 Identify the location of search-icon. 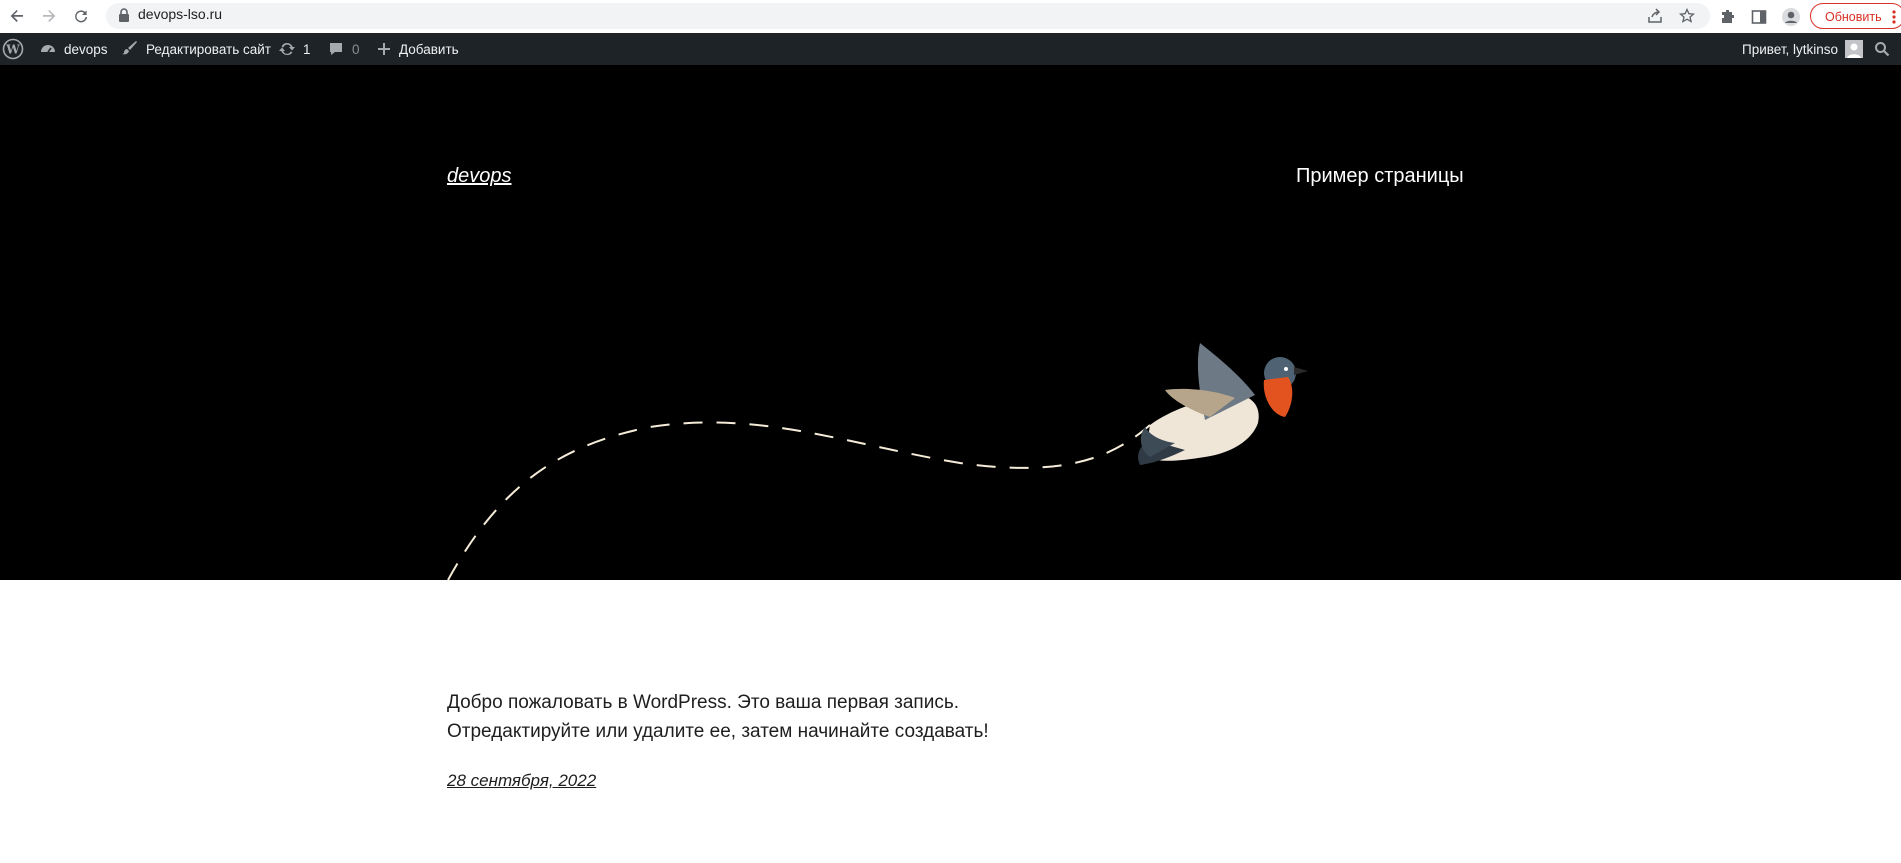
(1882, 49).